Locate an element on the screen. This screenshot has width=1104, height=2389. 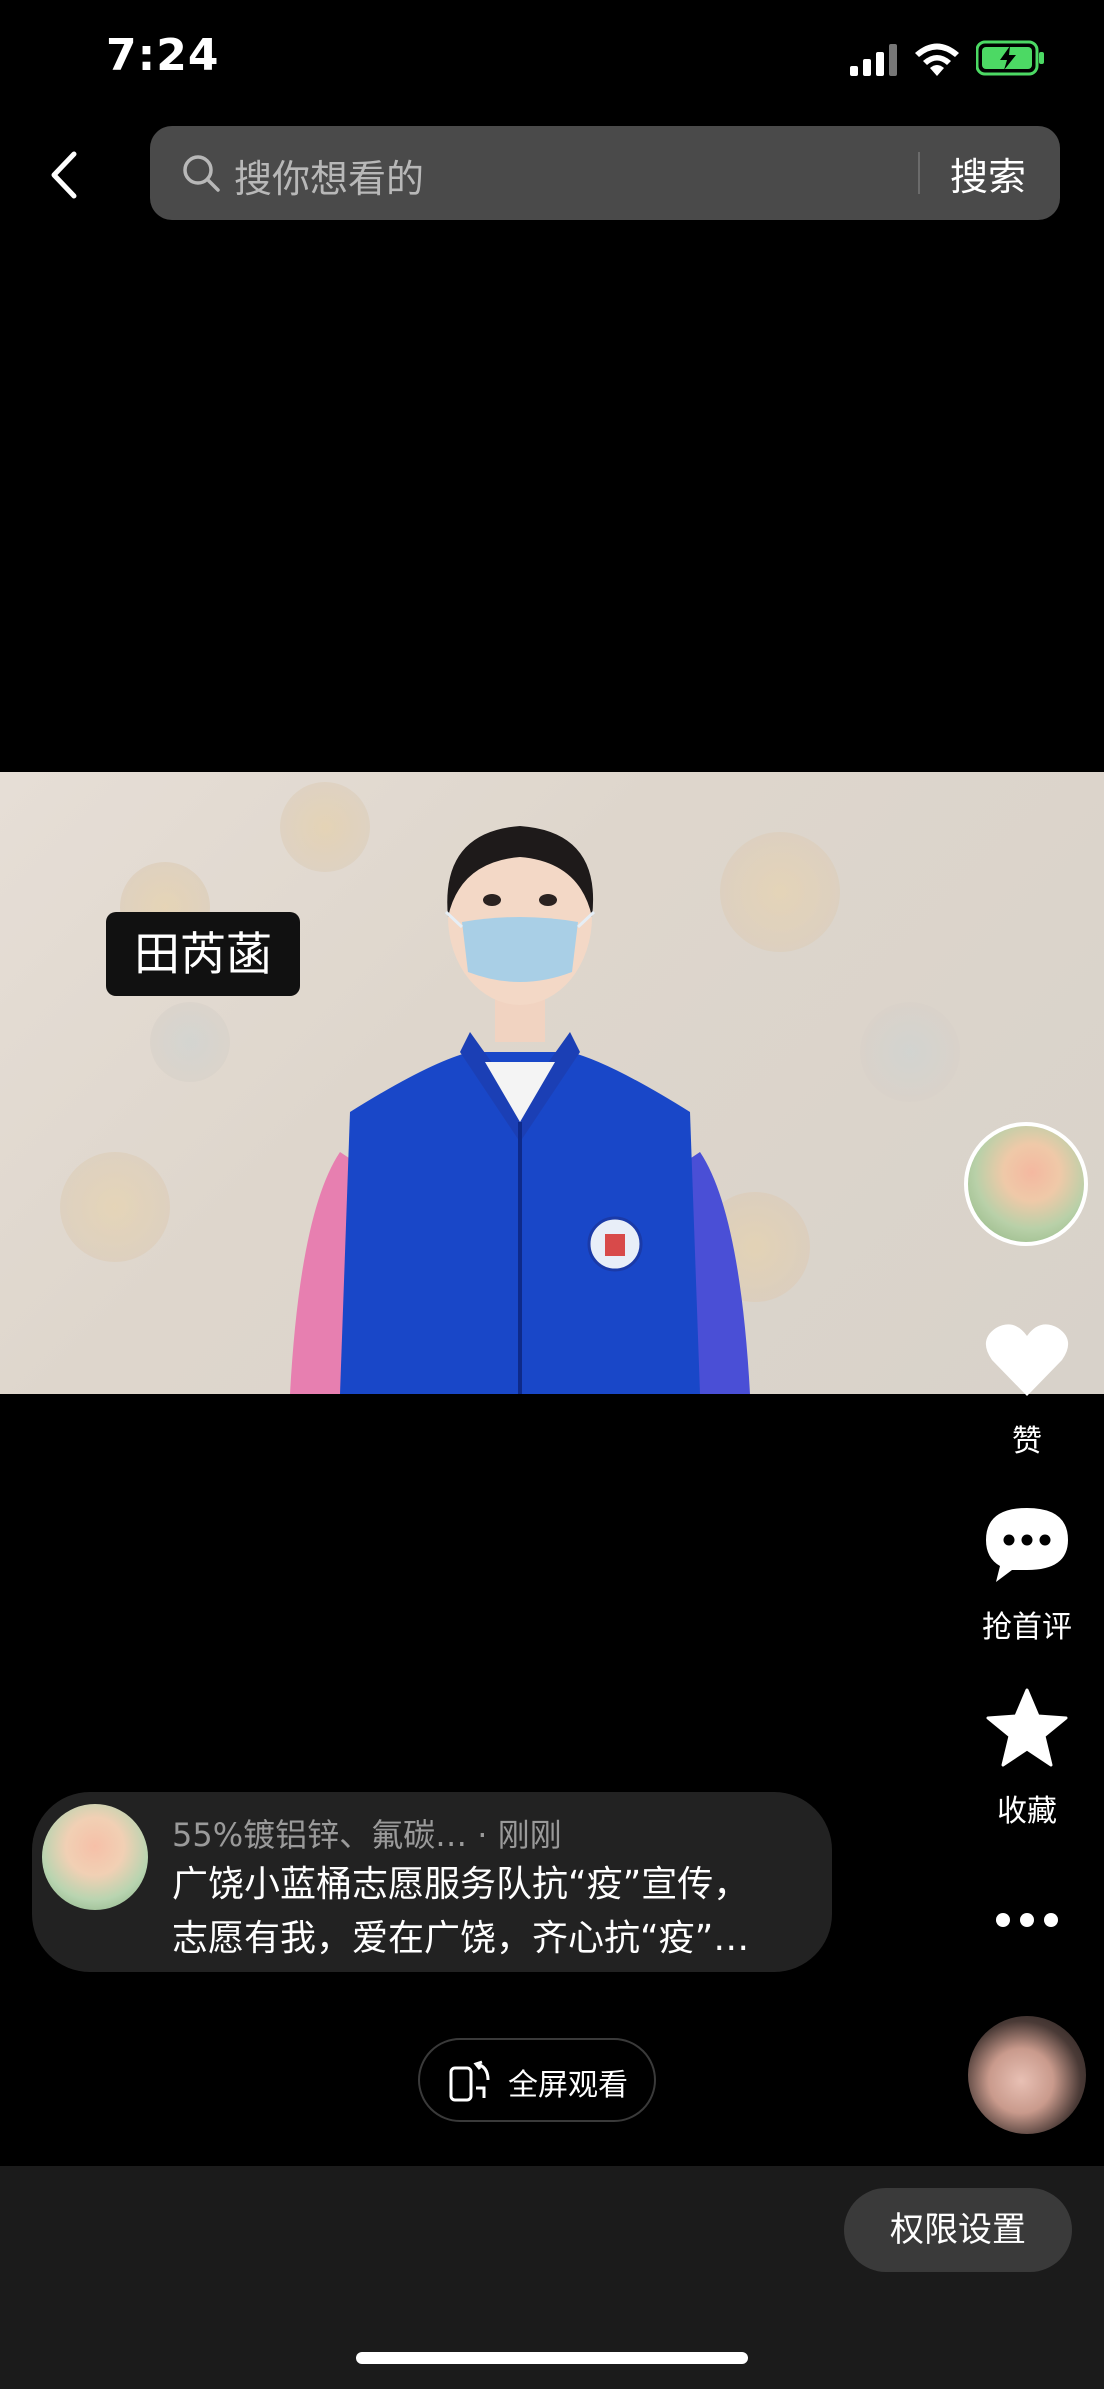
child-figure is located at coordinates (520, 1110).